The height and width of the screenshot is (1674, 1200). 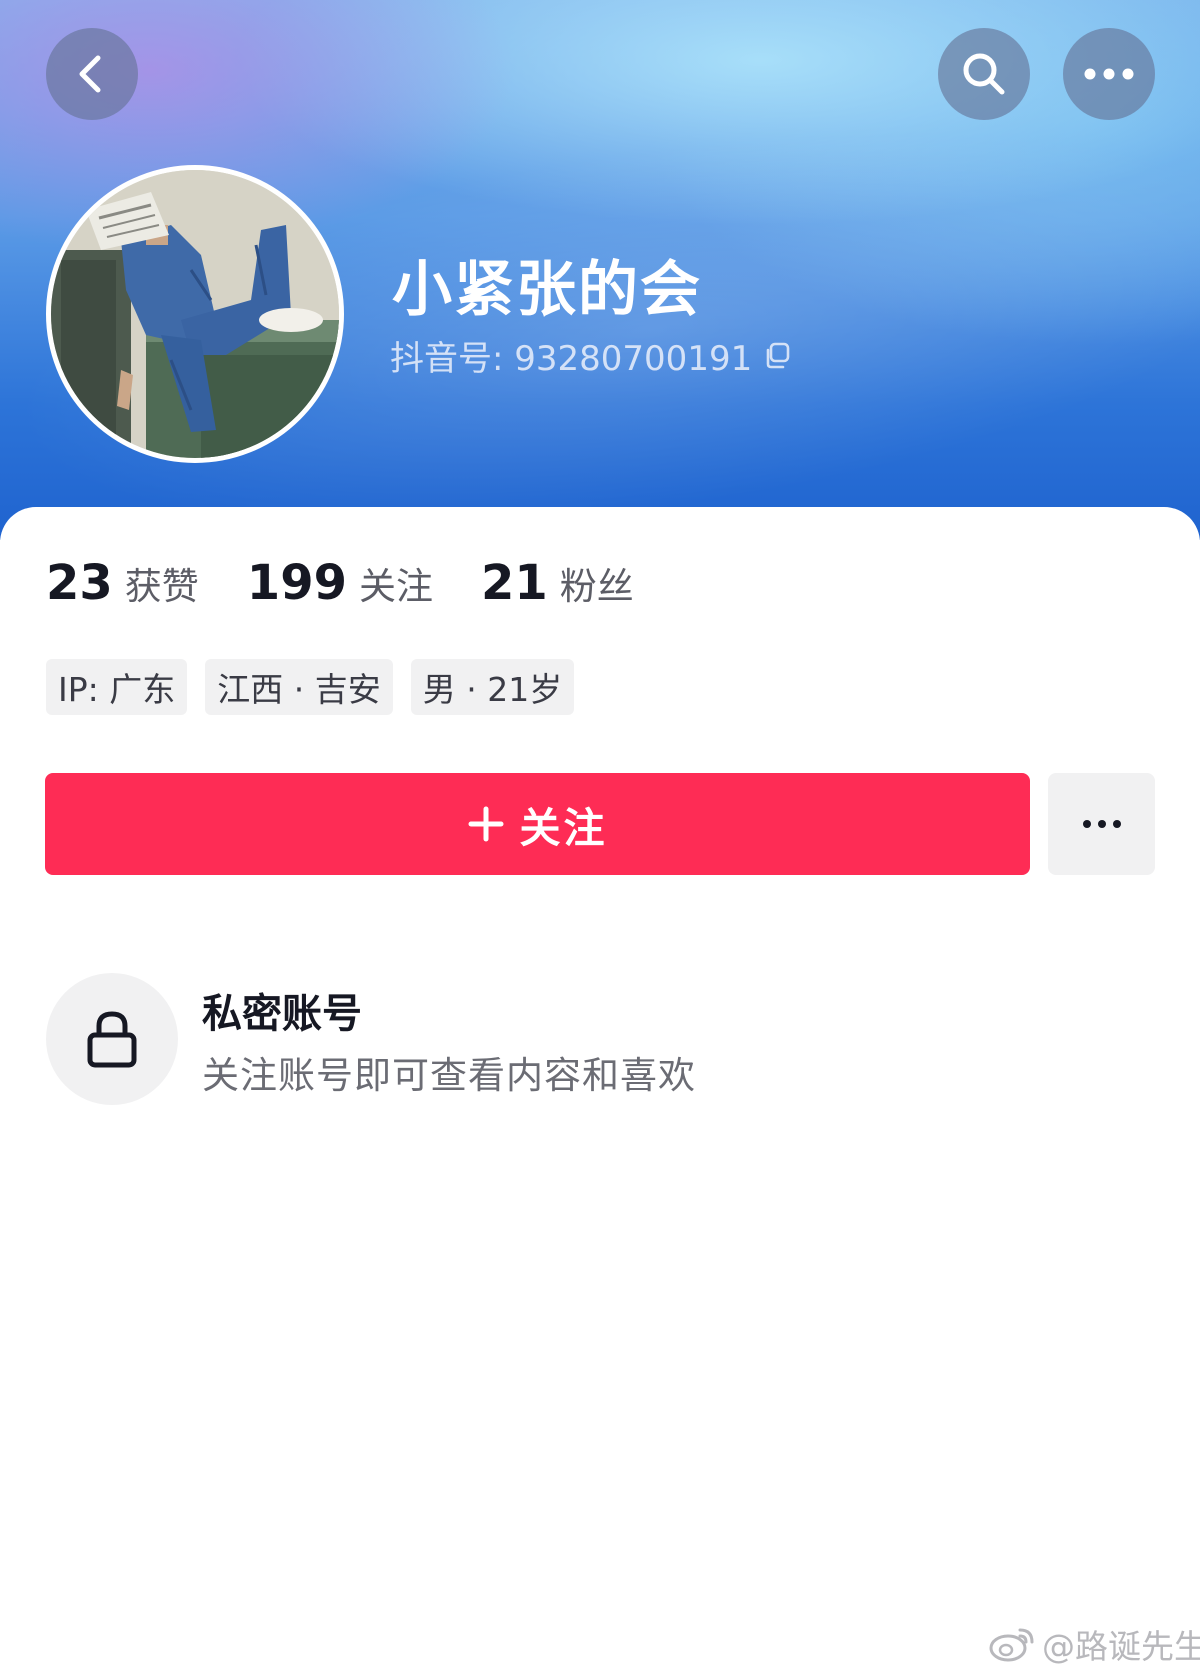 I want to click on back-icon, so click(x=90, y=74).